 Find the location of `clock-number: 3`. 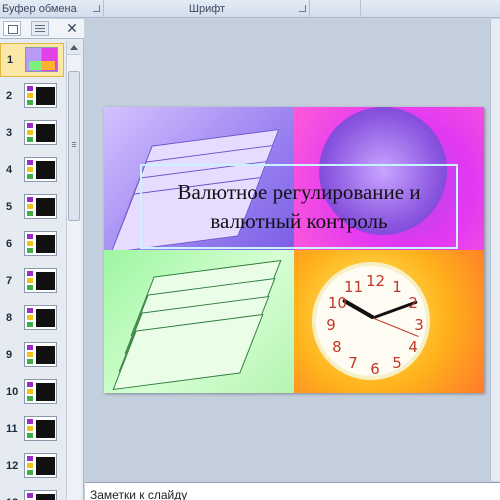

clock-number: 3 is located at coordinates (419, 325).